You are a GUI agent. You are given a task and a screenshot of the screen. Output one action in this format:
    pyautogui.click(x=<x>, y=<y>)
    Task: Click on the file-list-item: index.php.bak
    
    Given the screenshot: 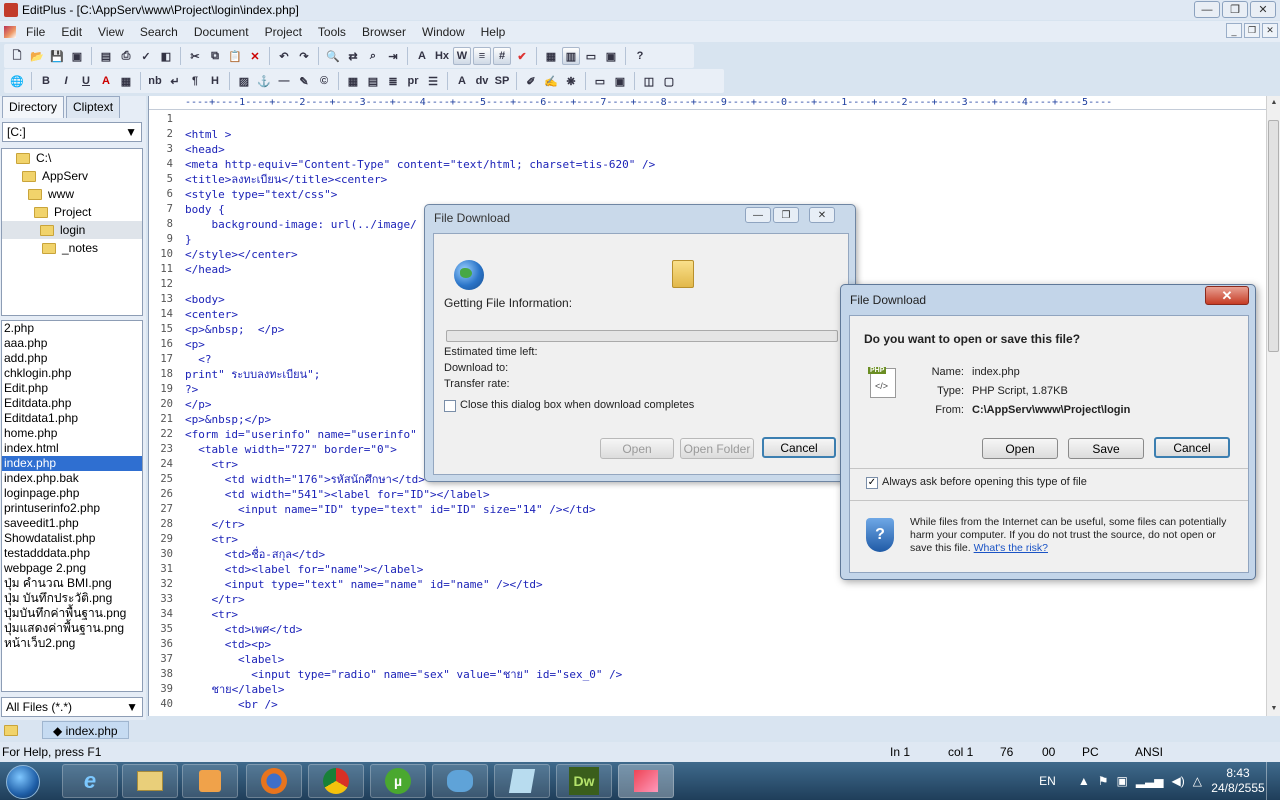 What is the action you would take?
    pyautogui.click(x=72, y=478)
    